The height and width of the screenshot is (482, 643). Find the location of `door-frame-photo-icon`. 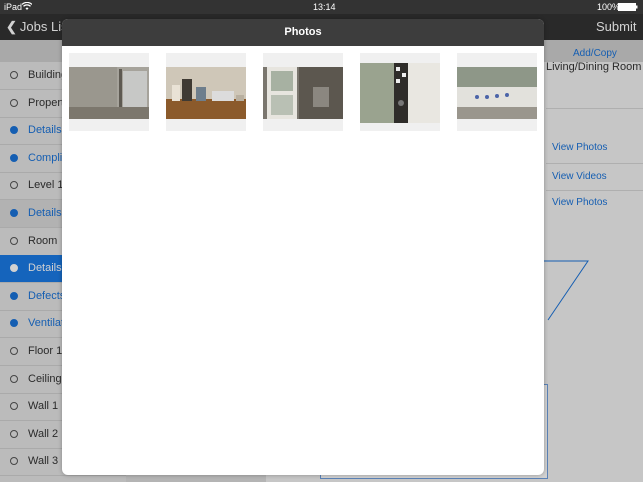

door-frame-photo-icon is located at coordinates (400, 93).